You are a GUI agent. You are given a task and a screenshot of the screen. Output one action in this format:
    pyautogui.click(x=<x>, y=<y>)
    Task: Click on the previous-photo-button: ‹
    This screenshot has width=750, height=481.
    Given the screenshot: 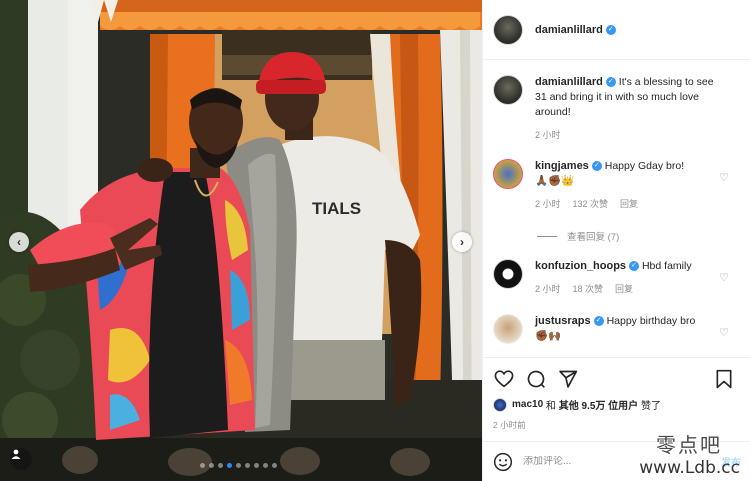 What is the action you would take?
    pyautogui.click(x=19, y=242)
    